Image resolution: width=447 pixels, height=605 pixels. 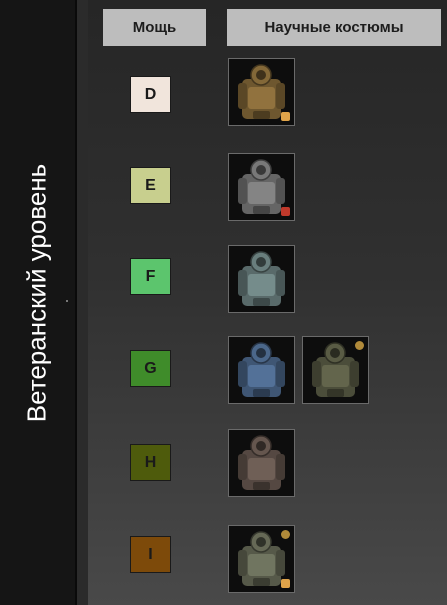 I want to click on hazard-suit-blue-icon, so click(x=261, y=369).